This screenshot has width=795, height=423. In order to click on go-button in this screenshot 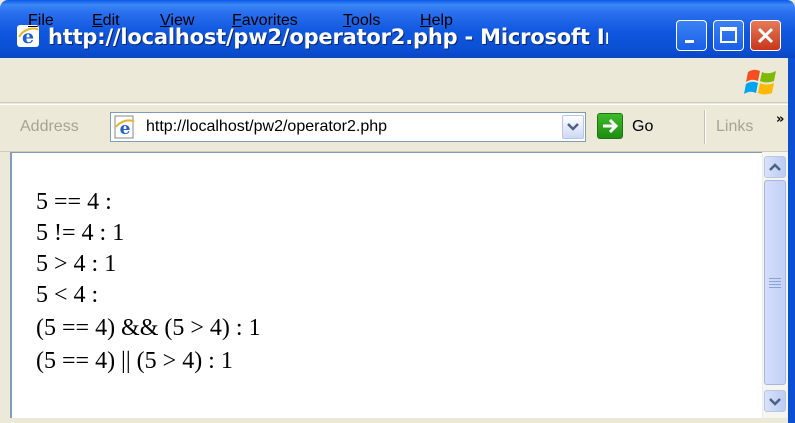, I will do `click(610, 126)`.